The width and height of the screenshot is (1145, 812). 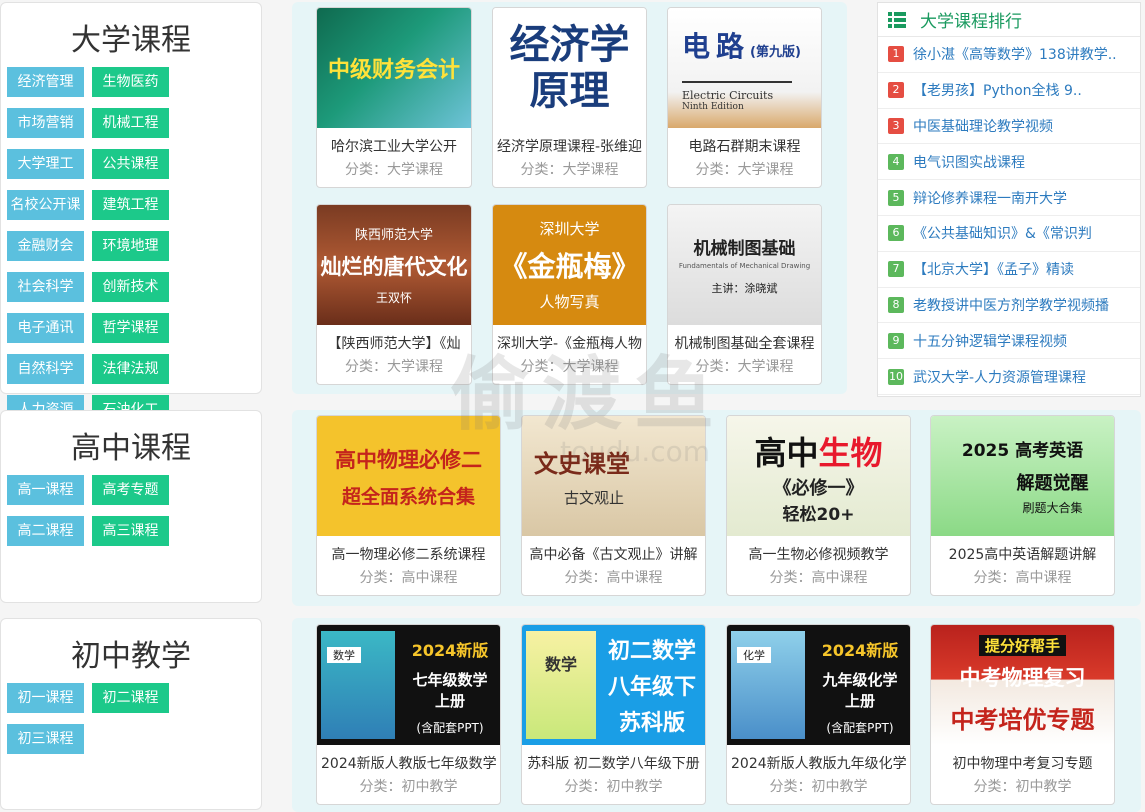 I want to click on cover-text: 王双怀, so click(x=393, y=298).